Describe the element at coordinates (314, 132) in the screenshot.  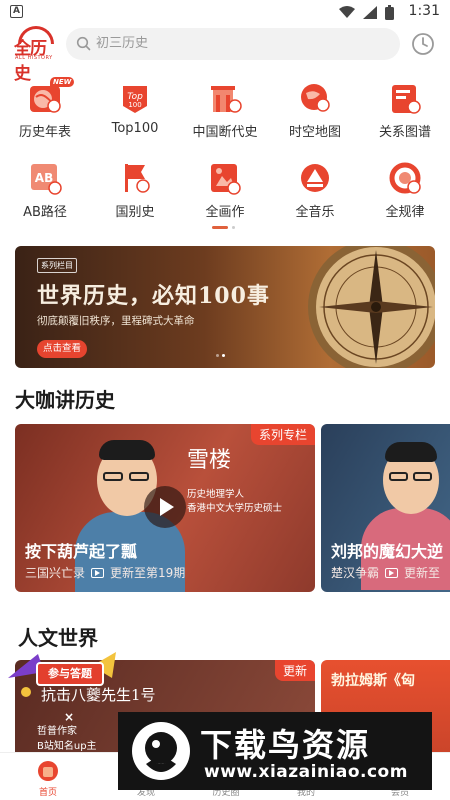
I see `grid-label: 时空地图` at that location.